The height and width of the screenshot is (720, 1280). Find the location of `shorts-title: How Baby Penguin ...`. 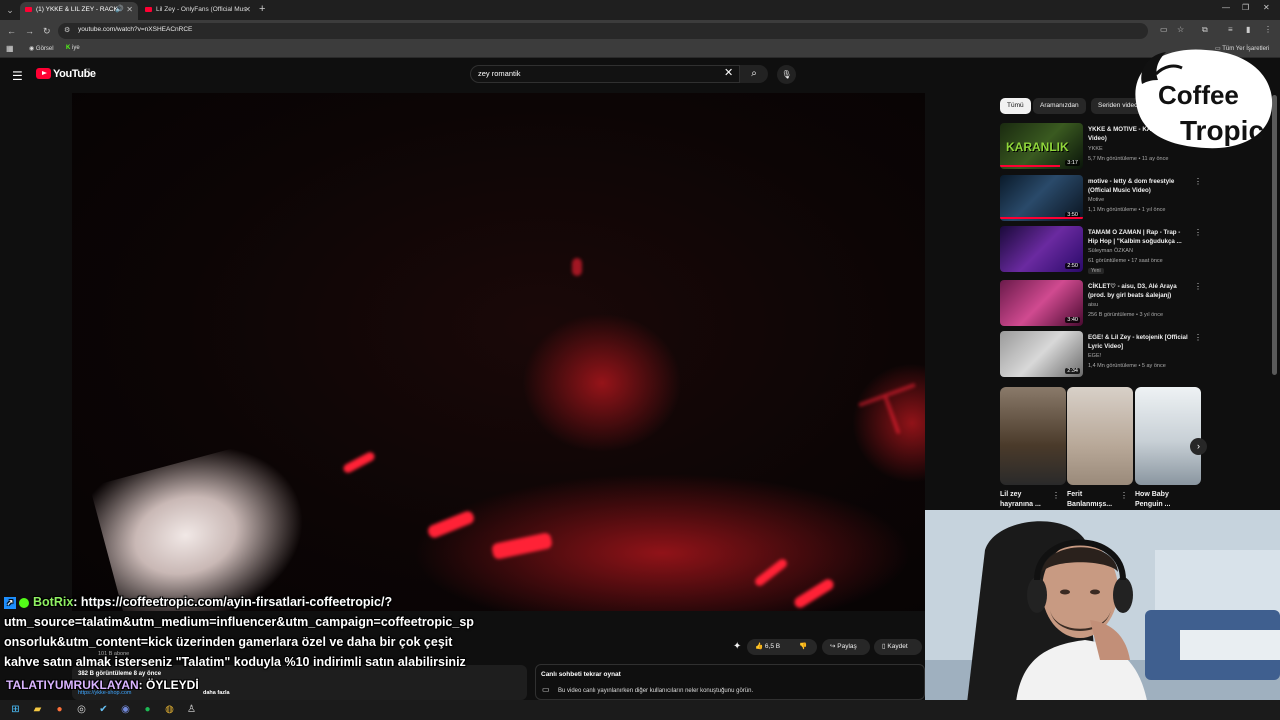

shorts-title: How Baby Penguin ... is located at coordinates (1162, 500).